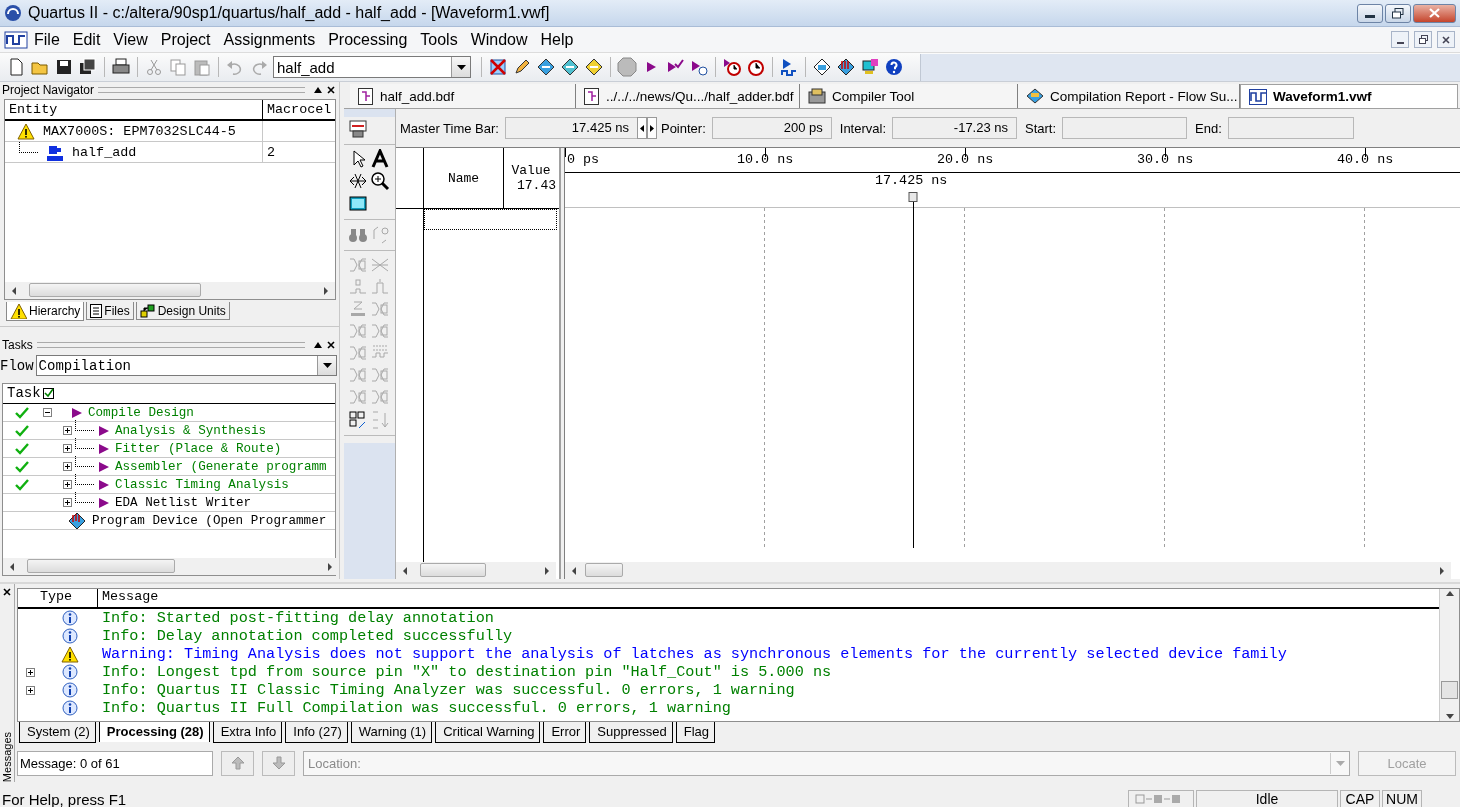 The height and width of the screenshot is (807, 1460). Describe the element at coordinates (270, 39) in the screenshot. I see `menu-item: Assignments` at that location.